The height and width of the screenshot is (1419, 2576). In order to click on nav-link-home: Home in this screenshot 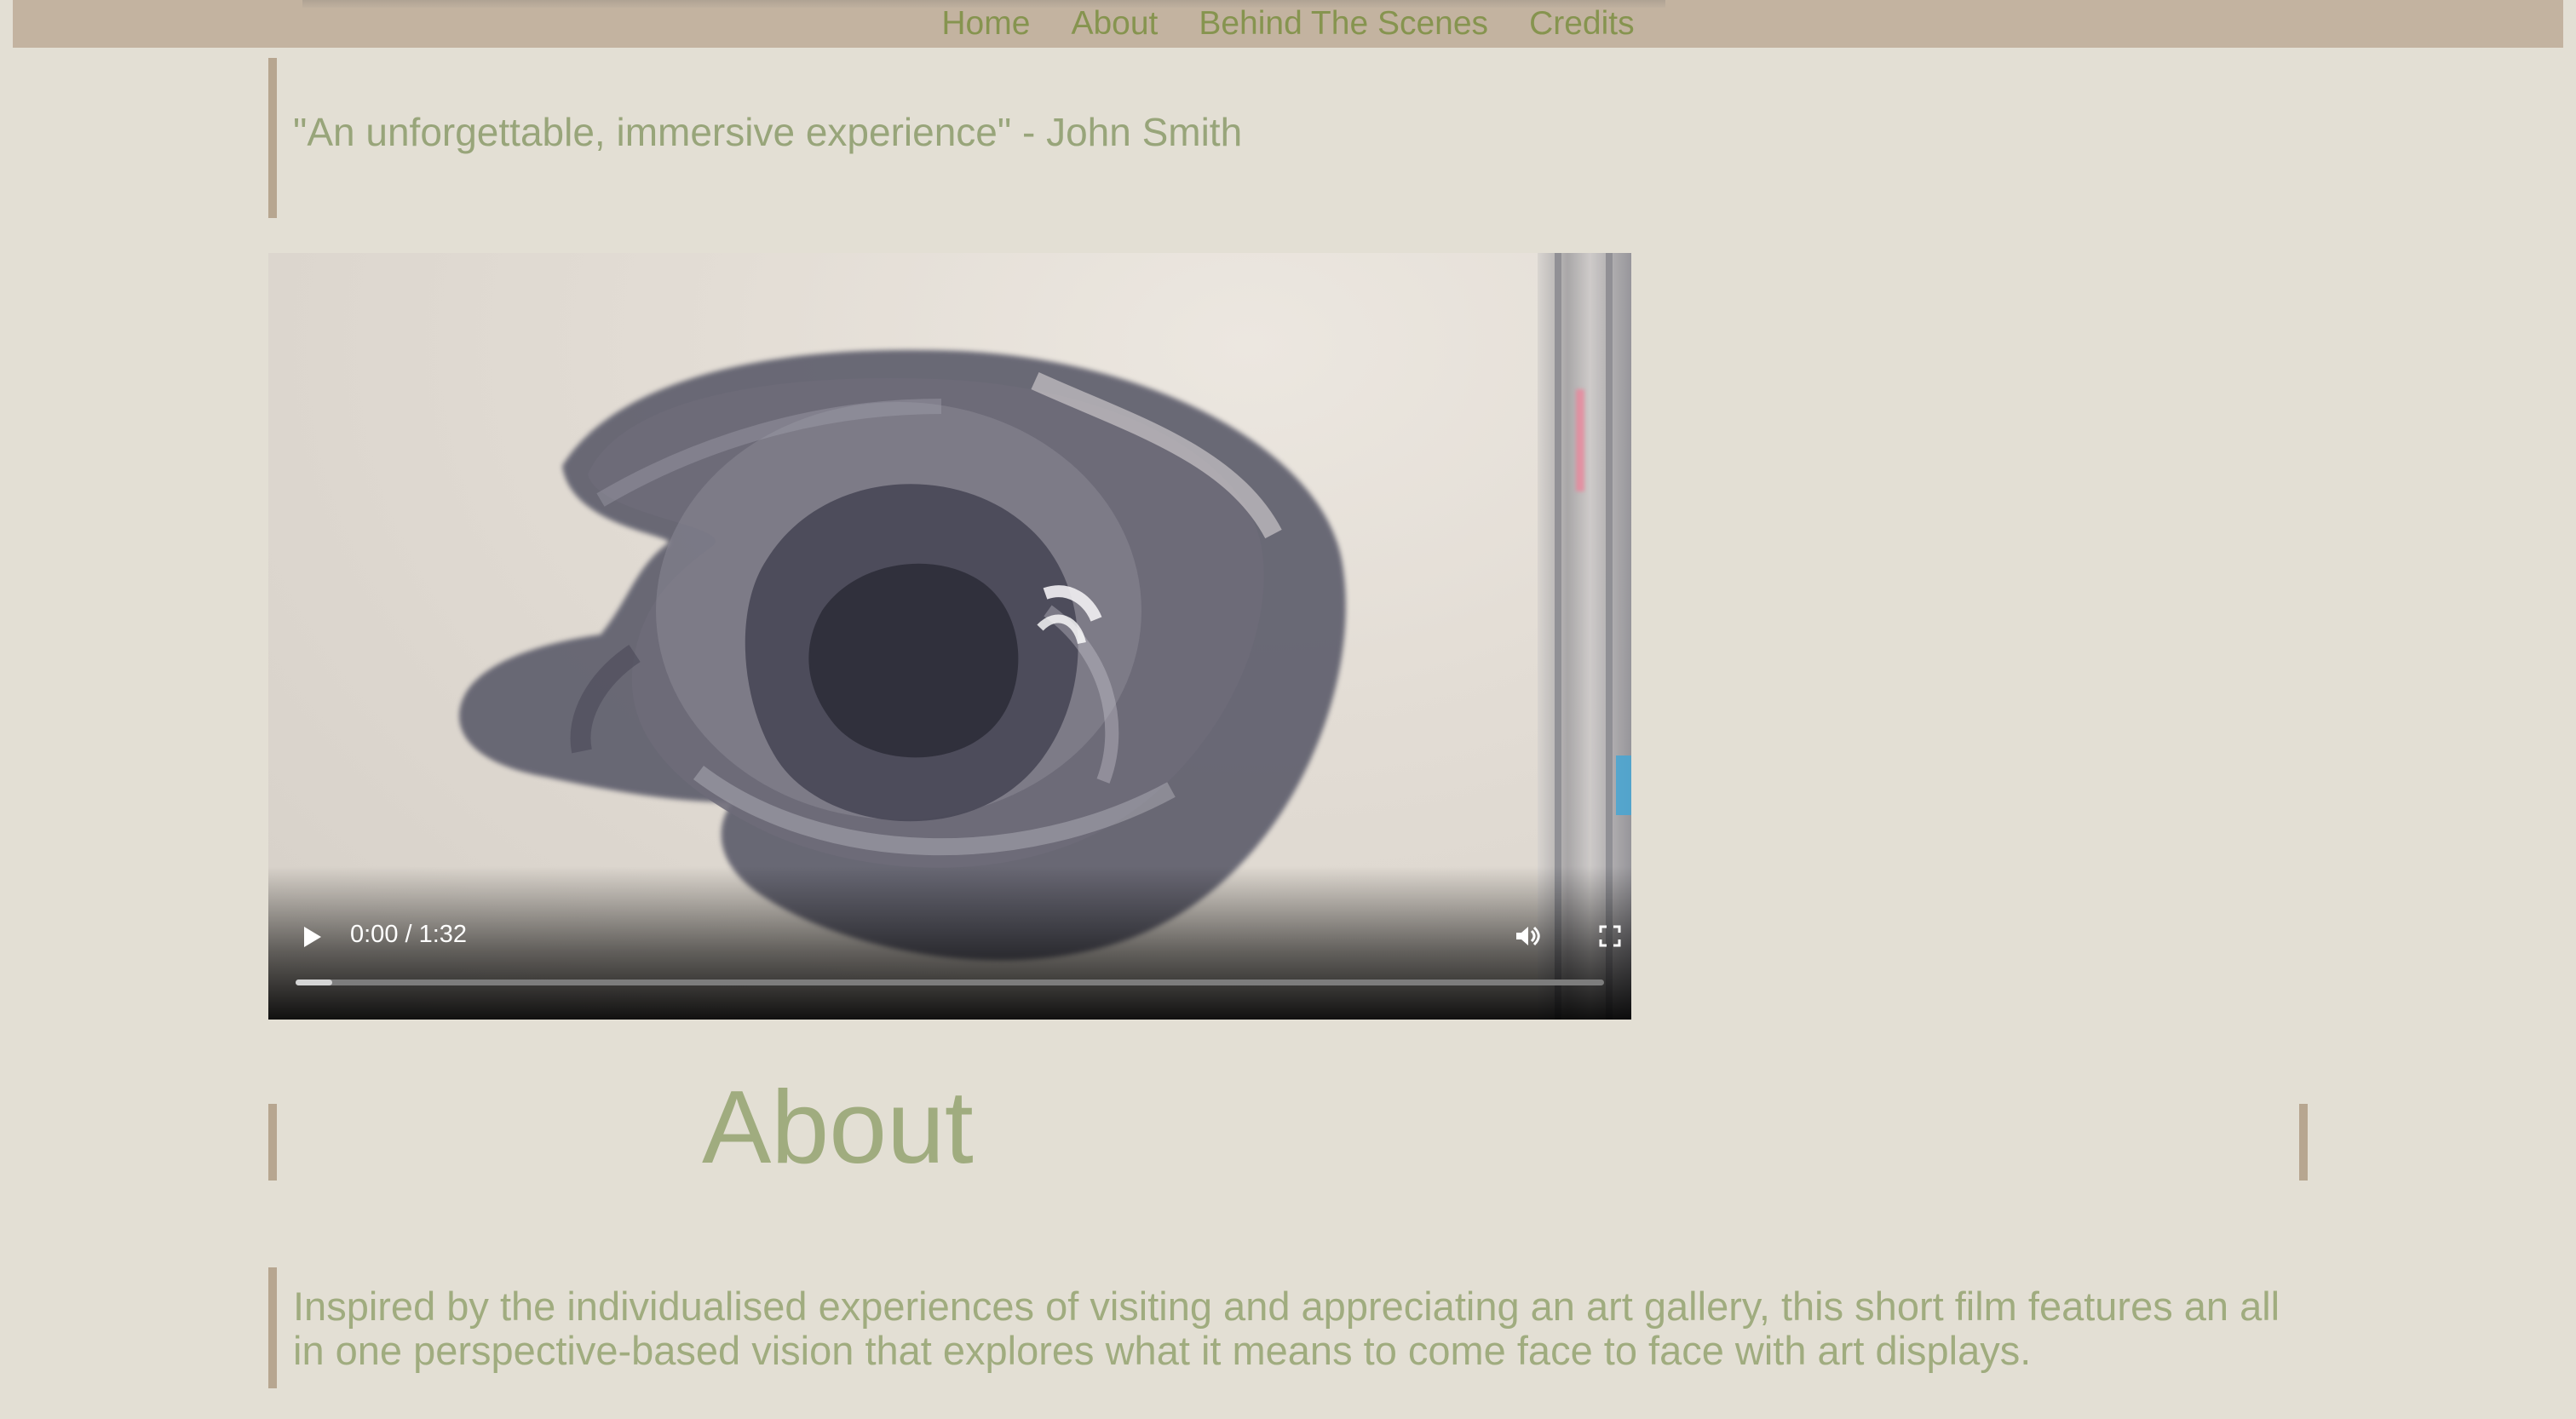, I will do `click(986, 24)`.